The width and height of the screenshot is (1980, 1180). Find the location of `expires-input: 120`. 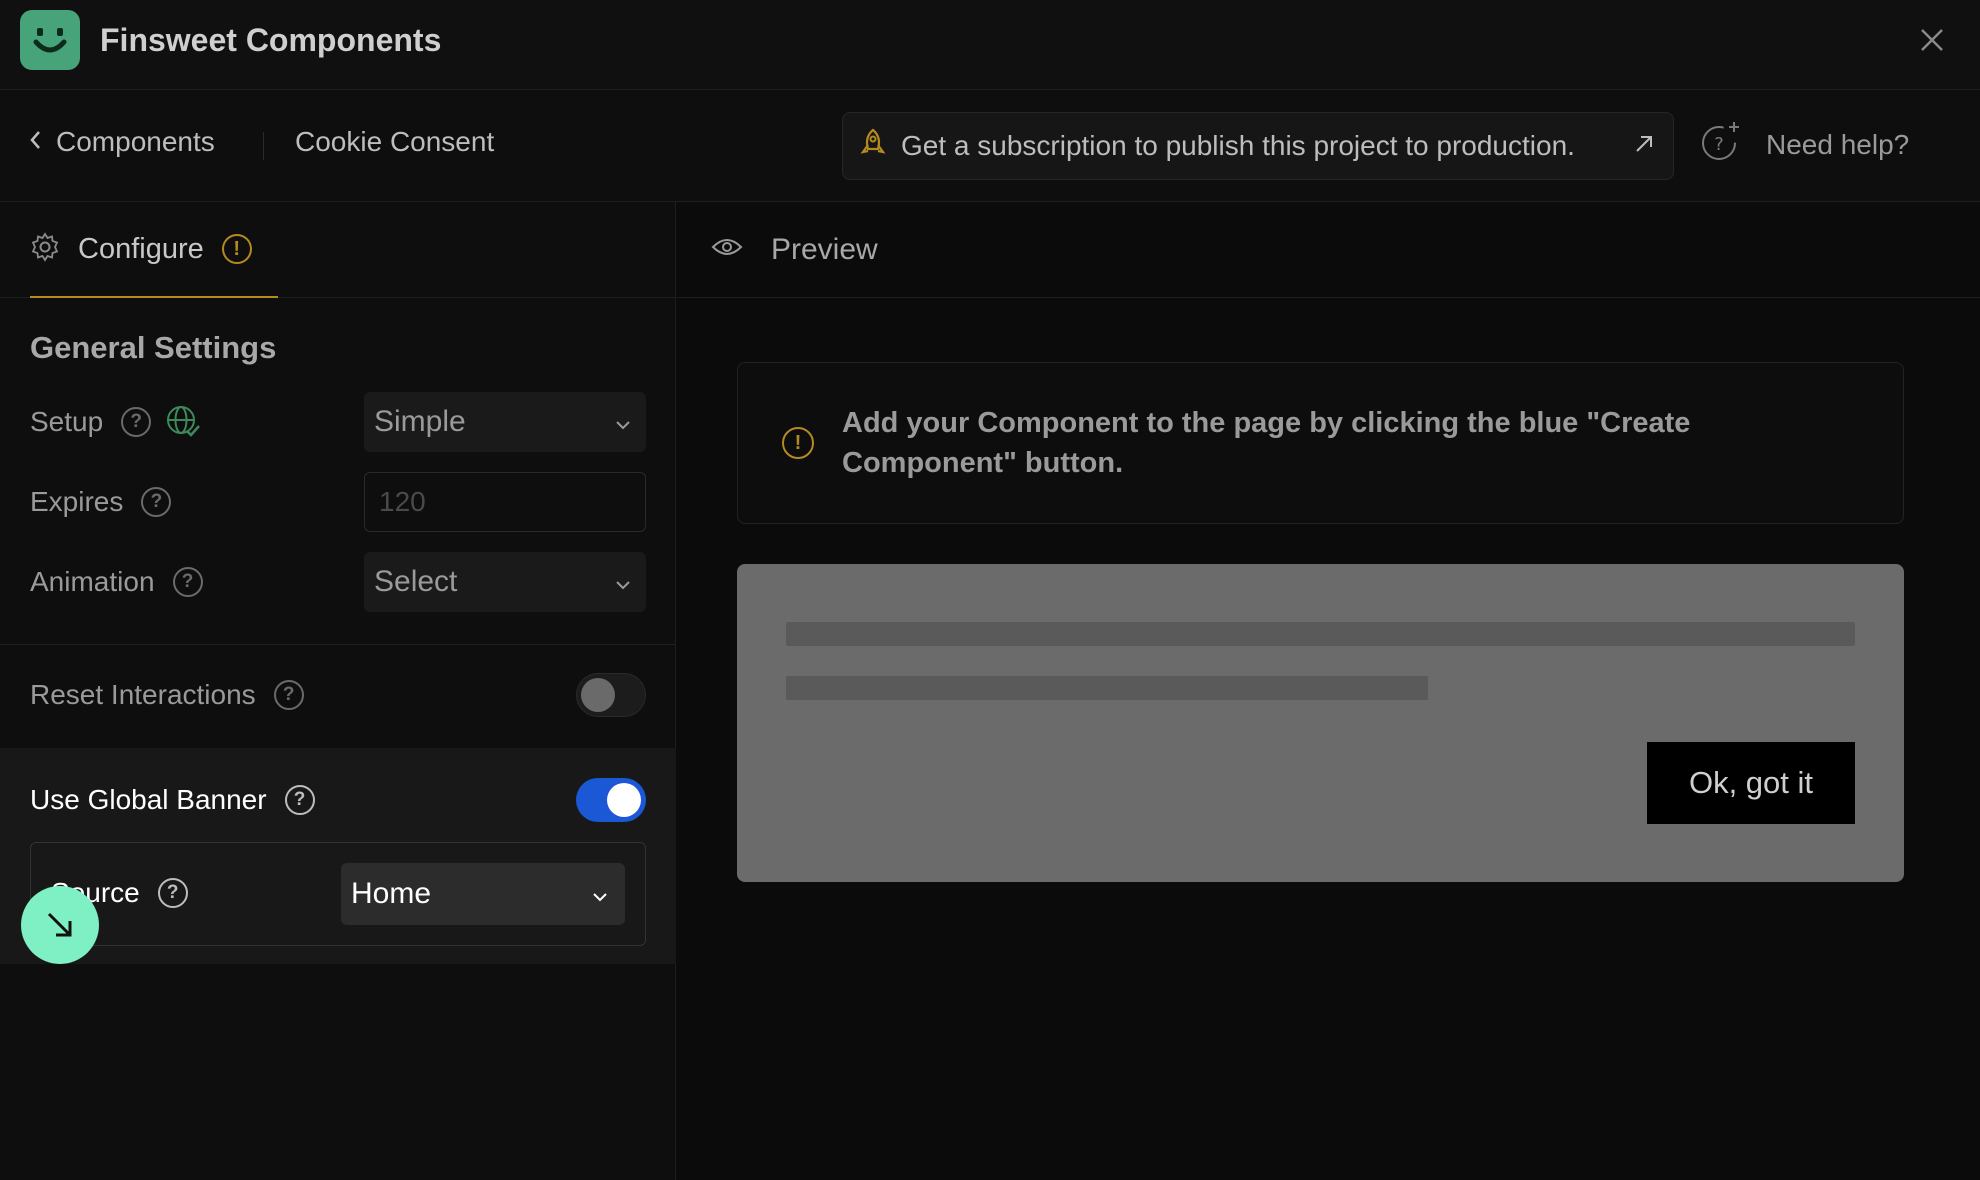

expires-input: 120 is located at coordinates (505, 502).